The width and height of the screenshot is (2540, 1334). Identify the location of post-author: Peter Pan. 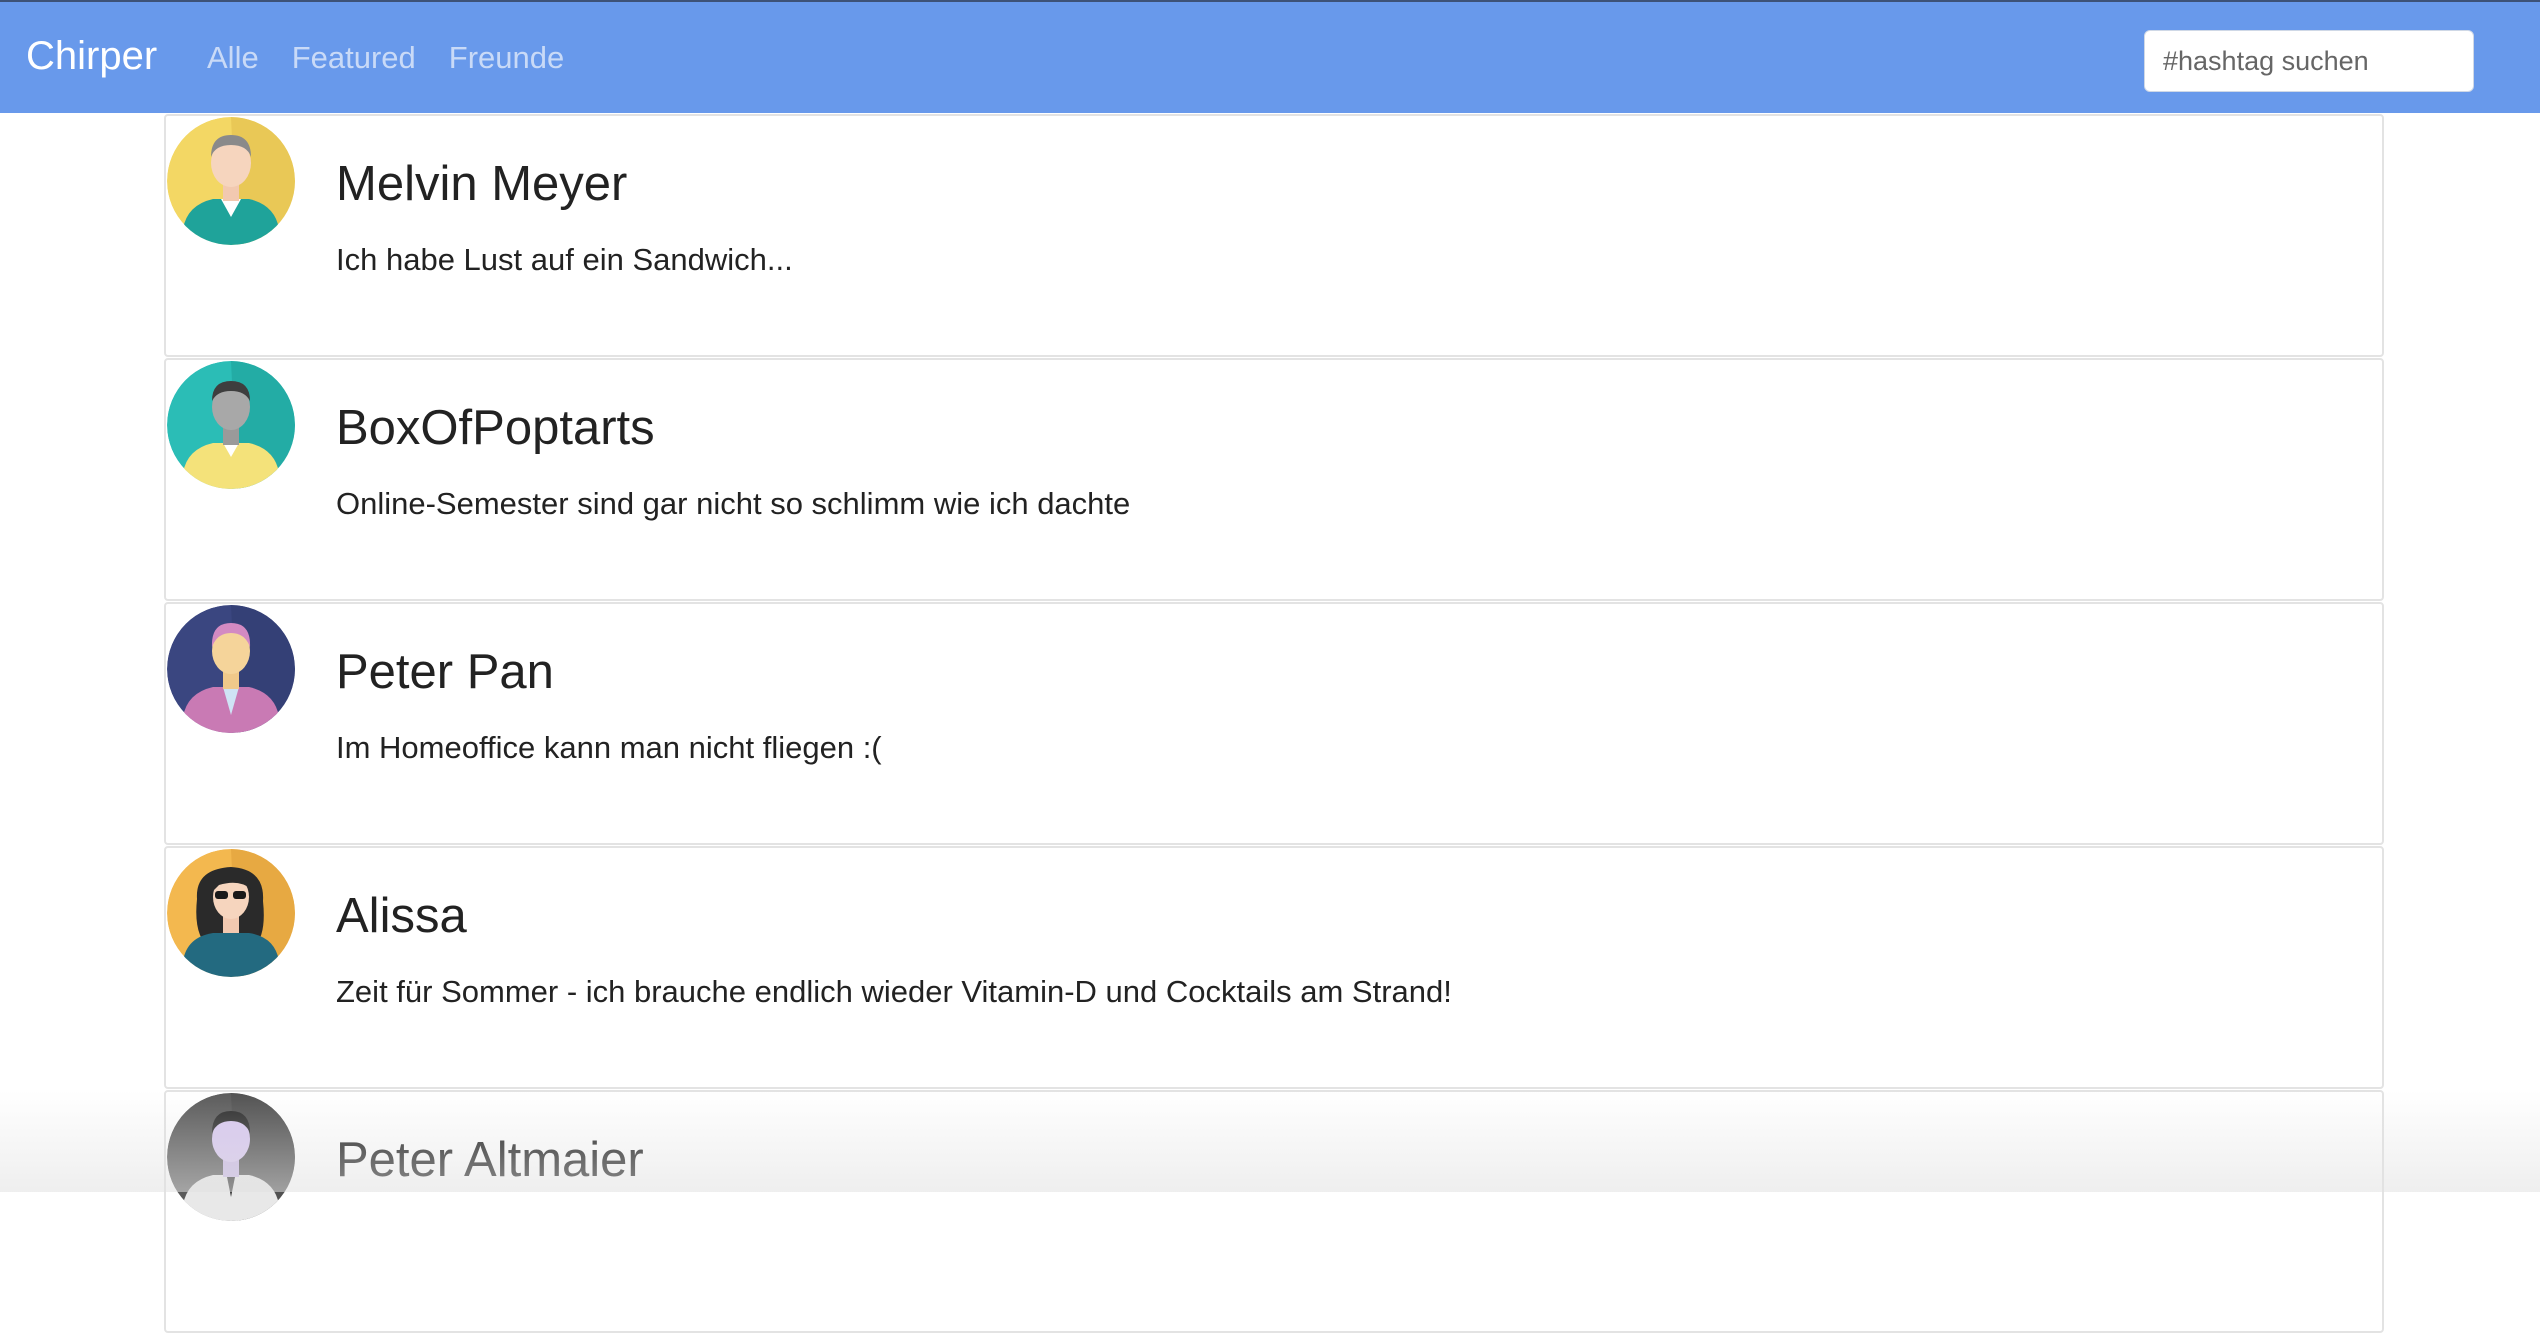
(445, 672).